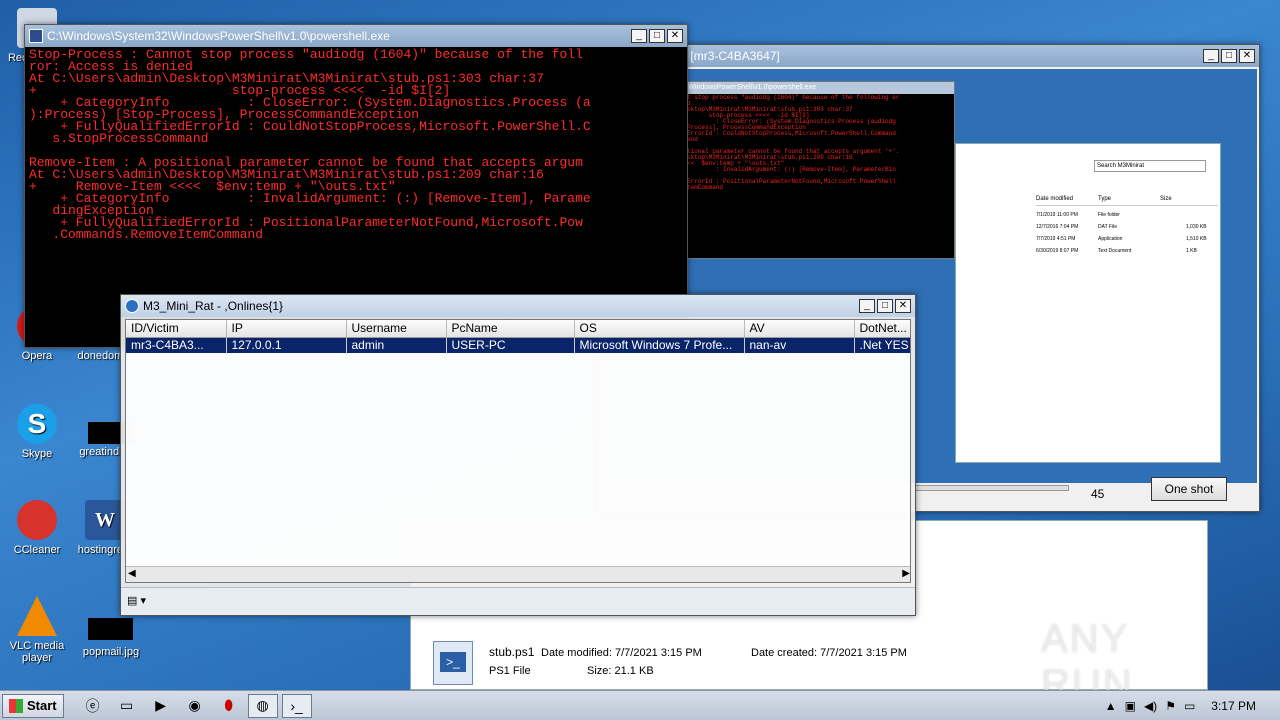 The width and height of the screenshot is (1280, 720). Describe the element at coordinates (1111, 706) in the screenshot. I see `tray-arrow-icon: ▲` at that location.